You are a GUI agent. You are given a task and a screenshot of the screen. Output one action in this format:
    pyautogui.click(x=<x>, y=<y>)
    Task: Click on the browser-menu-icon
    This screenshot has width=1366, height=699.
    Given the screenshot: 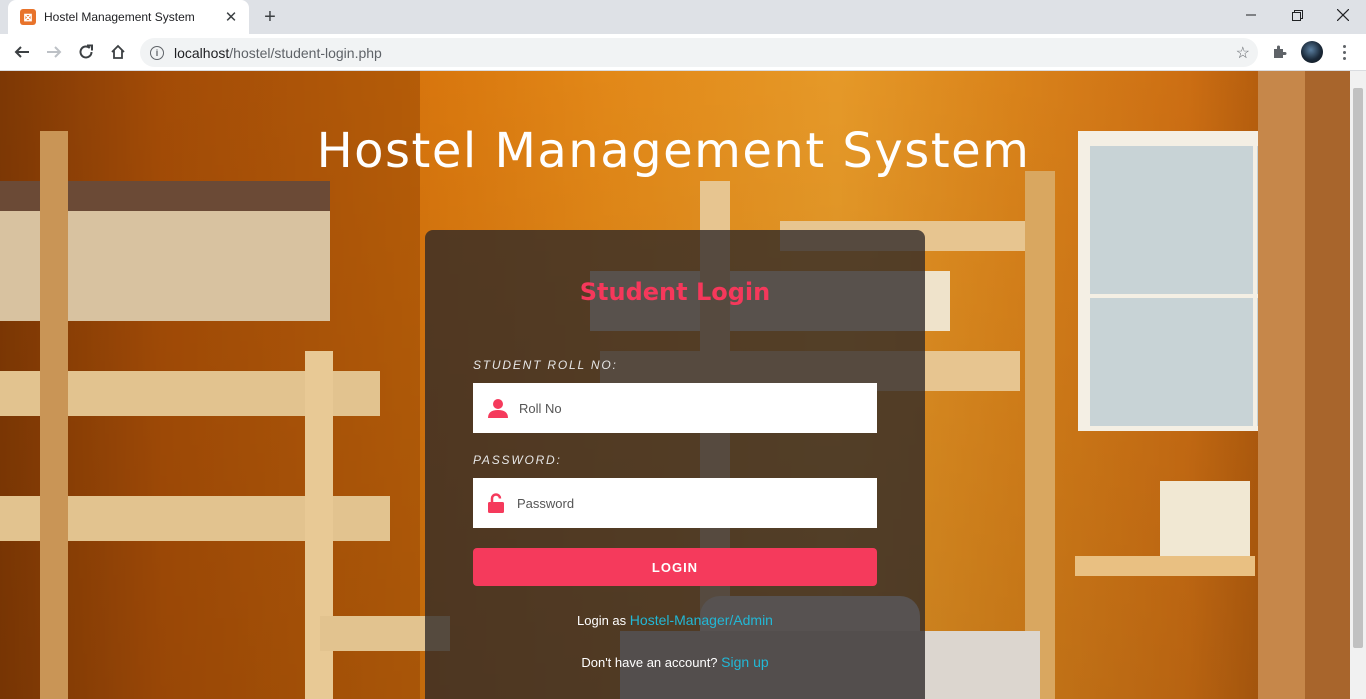 What is the action you would take?
    pyautogui.click(x=1344, y=52)
    